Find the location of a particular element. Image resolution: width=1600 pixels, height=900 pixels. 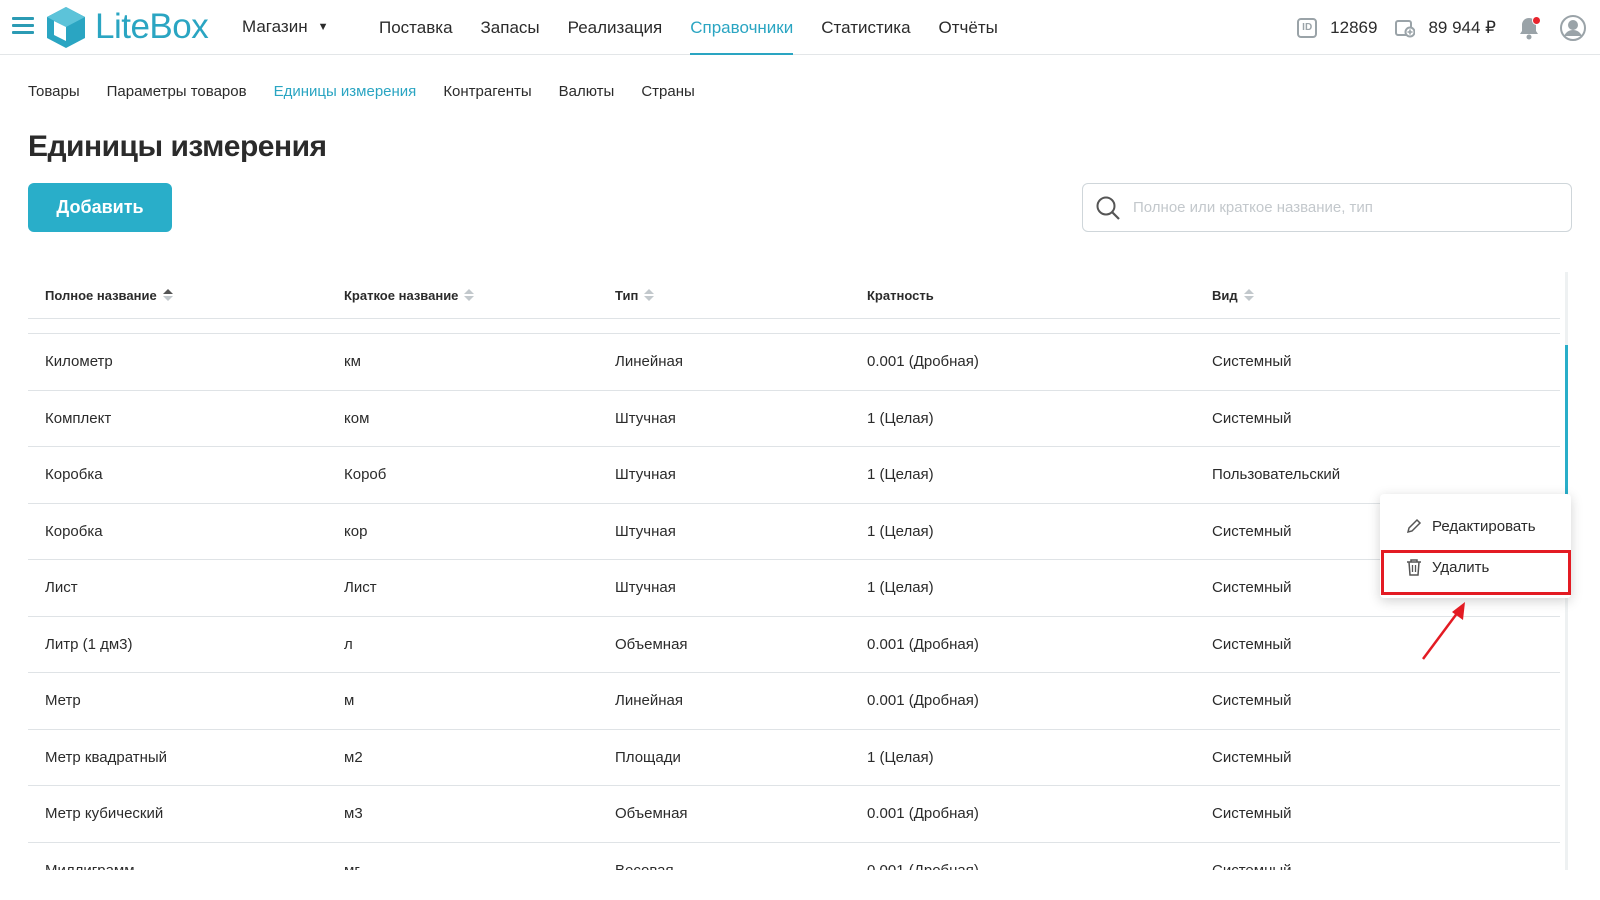

cell-short-name: кор is located at coordinates (356, 531).